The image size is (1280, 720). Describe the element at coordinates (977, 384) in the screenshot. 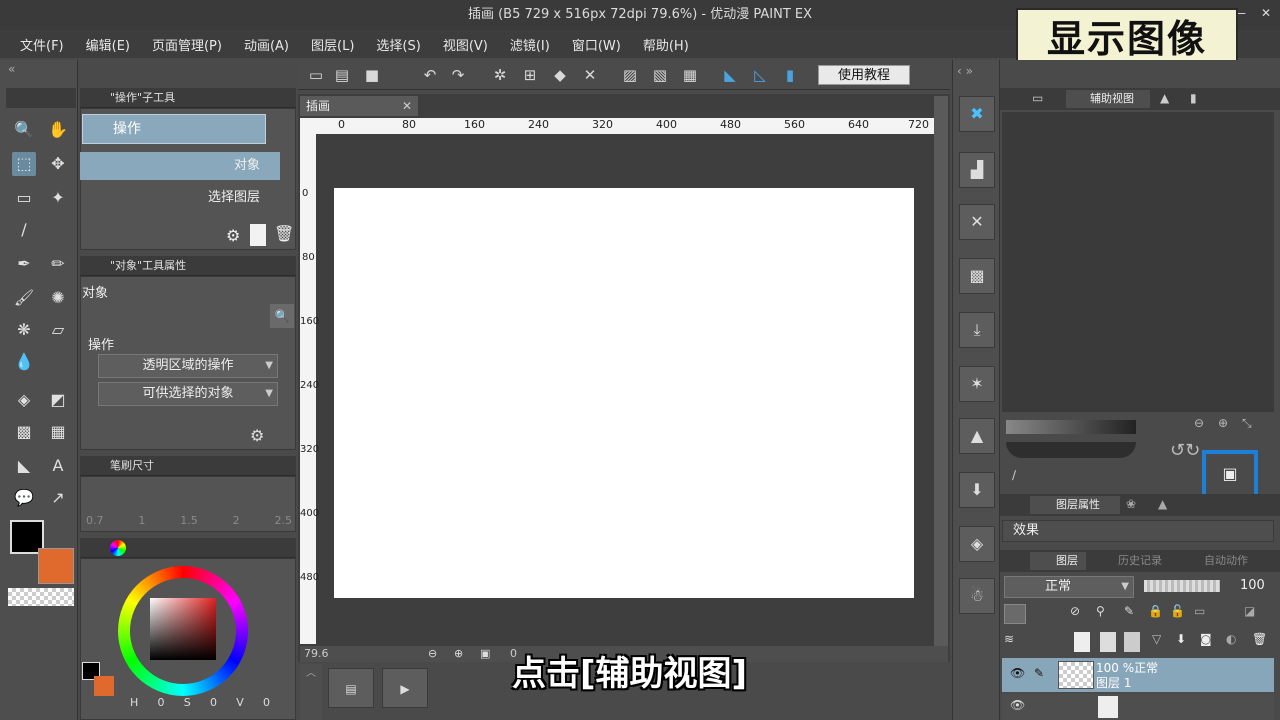

I see `material-brush-icon: ✶` at that location.